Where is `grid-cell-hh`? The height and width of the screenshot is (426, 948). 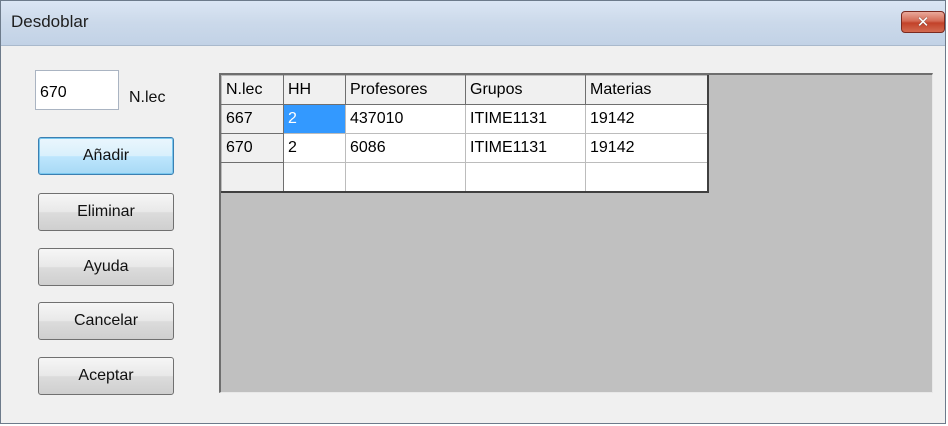
grid-cell-hh is located at coordinates (314, 177).